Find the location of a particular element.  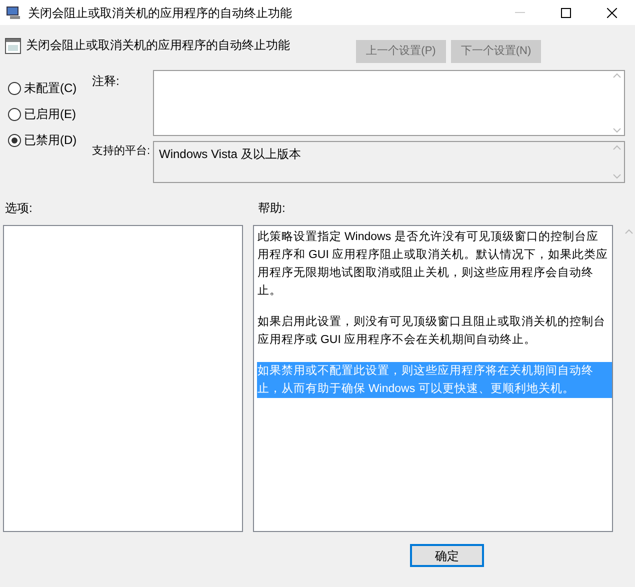

options-label: 选项: is located at coordinates (19, 208).